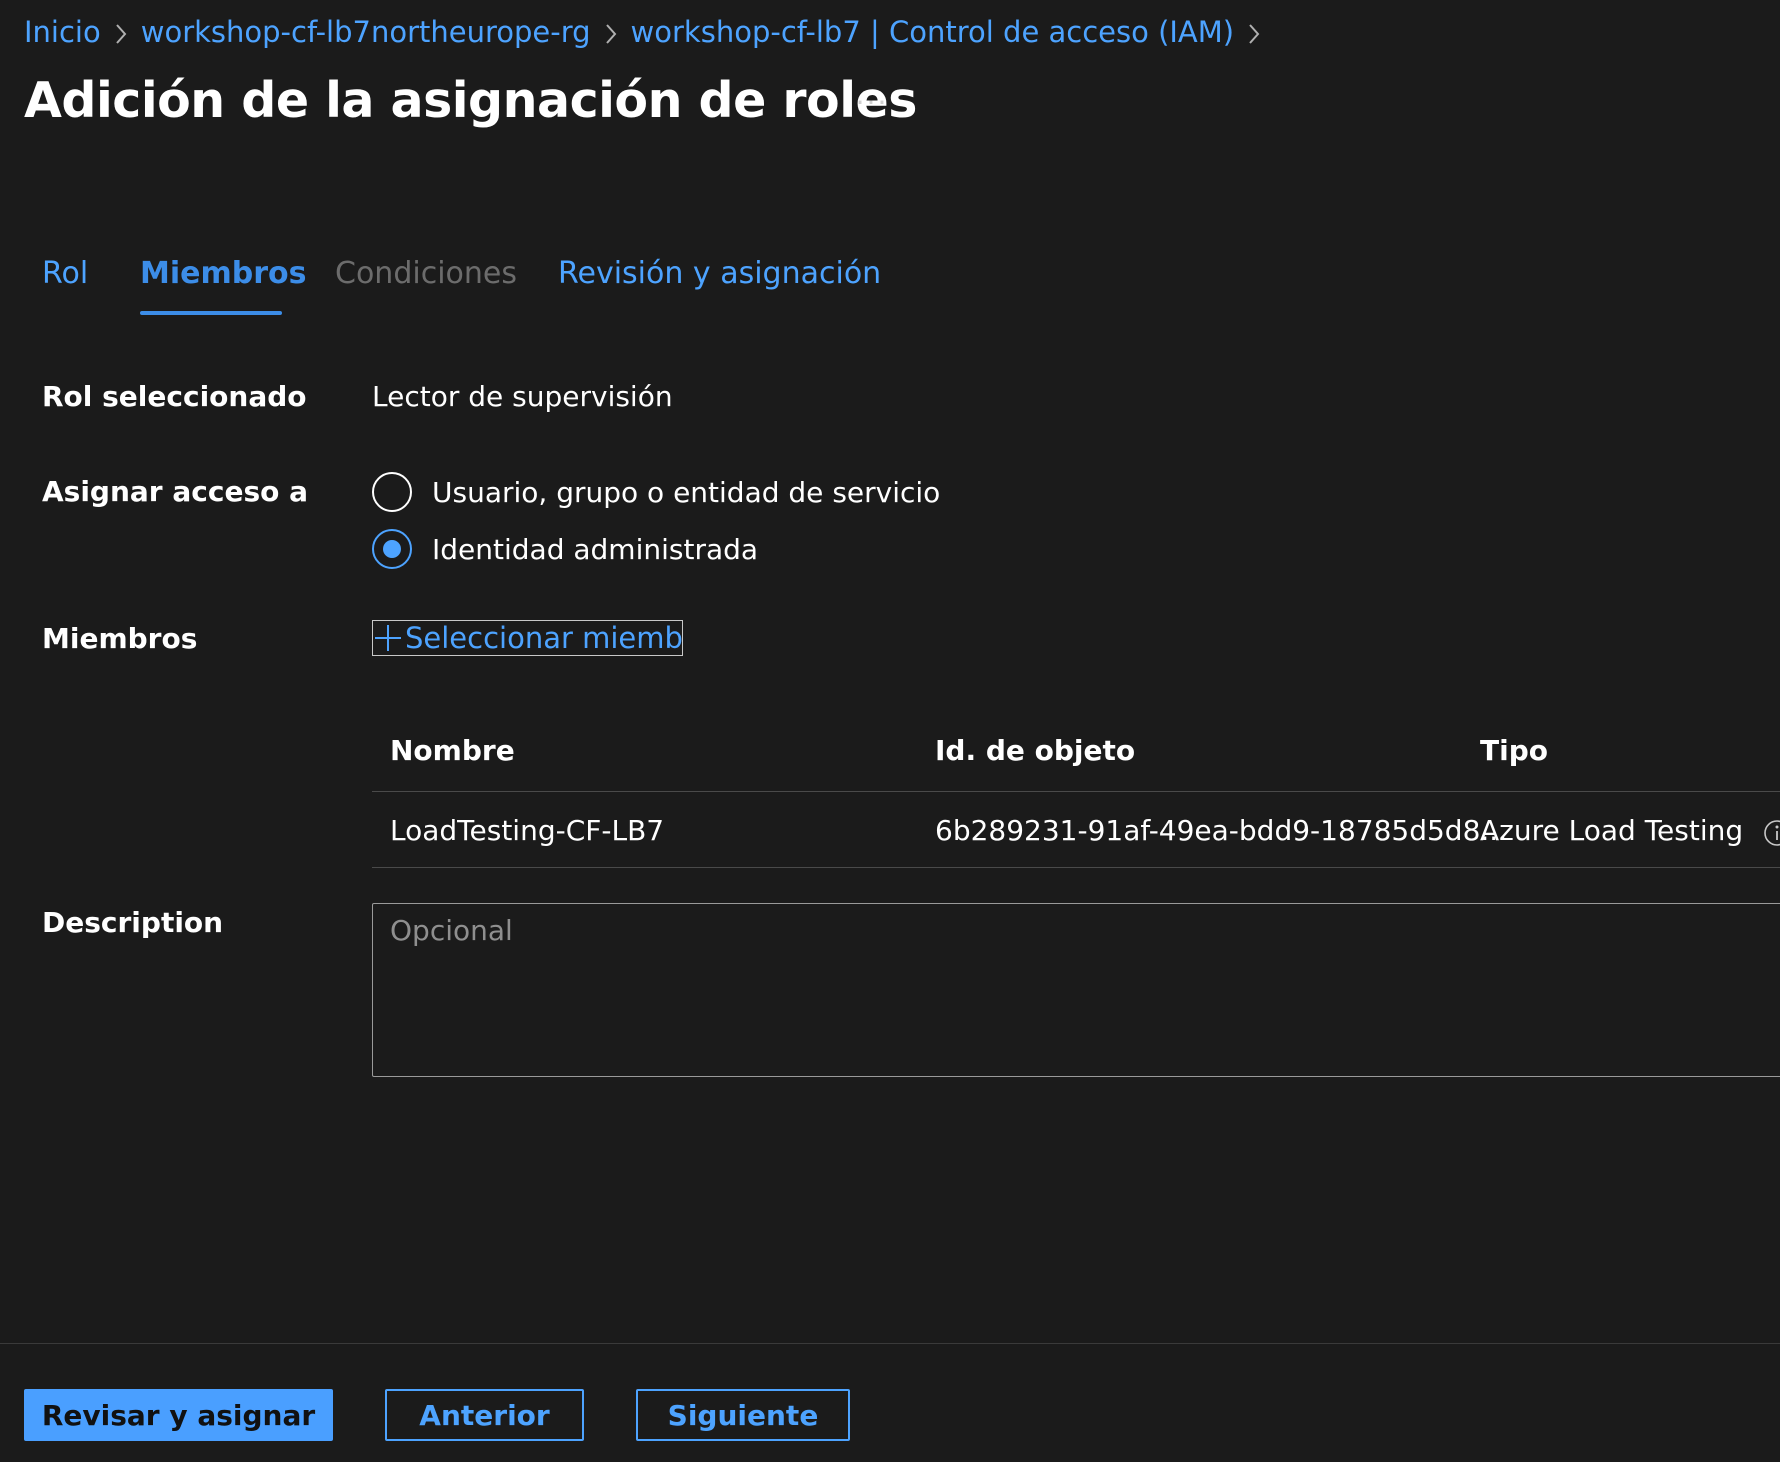 This screenshot has width=1780, height=1462. I want to click on plus-icon, so click(388, 638).